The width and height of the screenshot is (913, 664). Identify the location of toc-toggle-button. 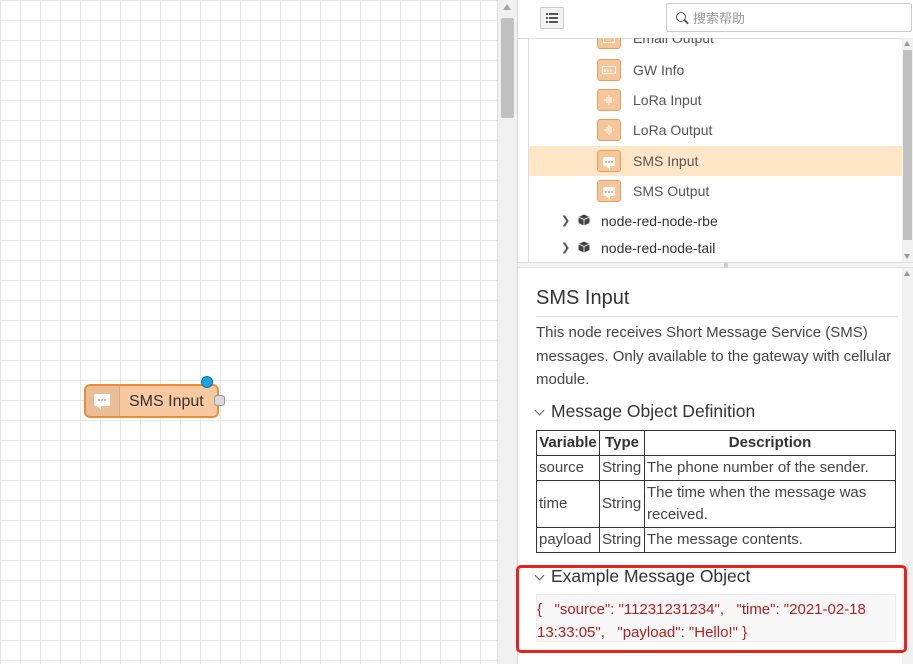
(552, 18).